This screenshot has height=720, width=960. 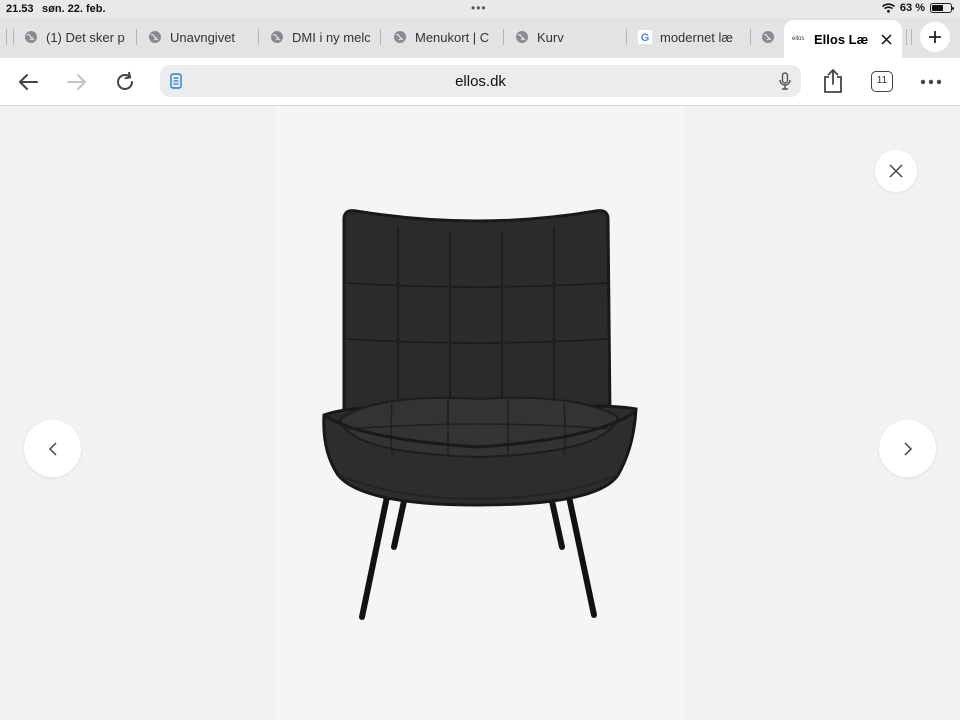 I want to click on status-right: 63 %, so click(x=917, y=8).